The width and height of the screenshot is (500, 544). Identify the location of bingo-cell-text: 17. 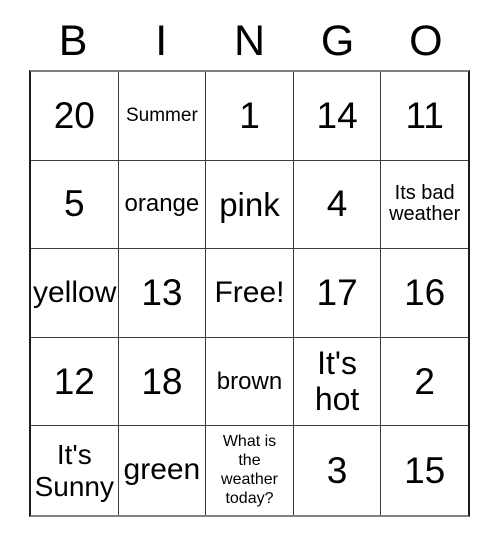
(337, 292).